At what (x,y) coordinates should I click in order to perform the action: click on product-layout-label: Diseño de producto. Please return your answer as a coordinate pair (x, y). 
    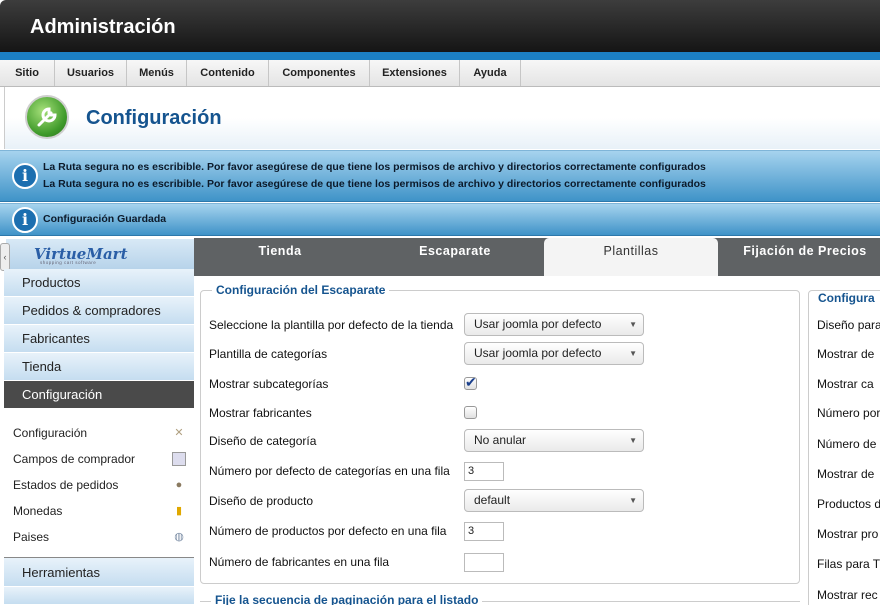
    Looking at the image, I should click on (261, 501).